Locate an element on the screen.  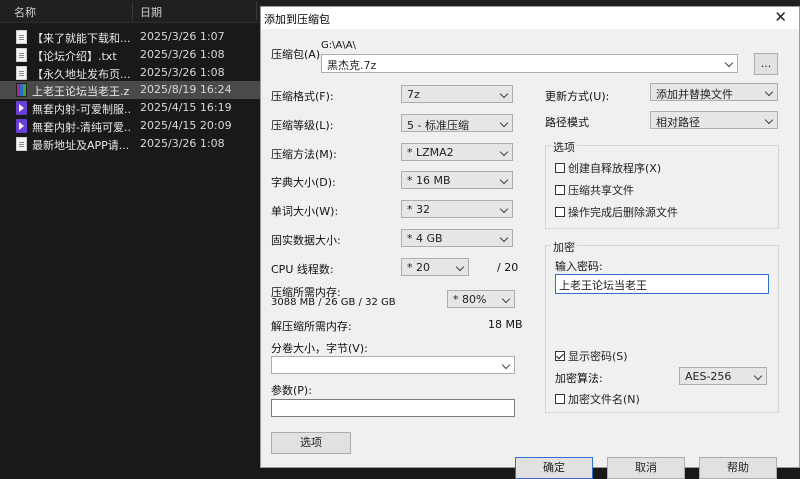
method-label: 压缩方法(M): is located at coordinates (304, 154).